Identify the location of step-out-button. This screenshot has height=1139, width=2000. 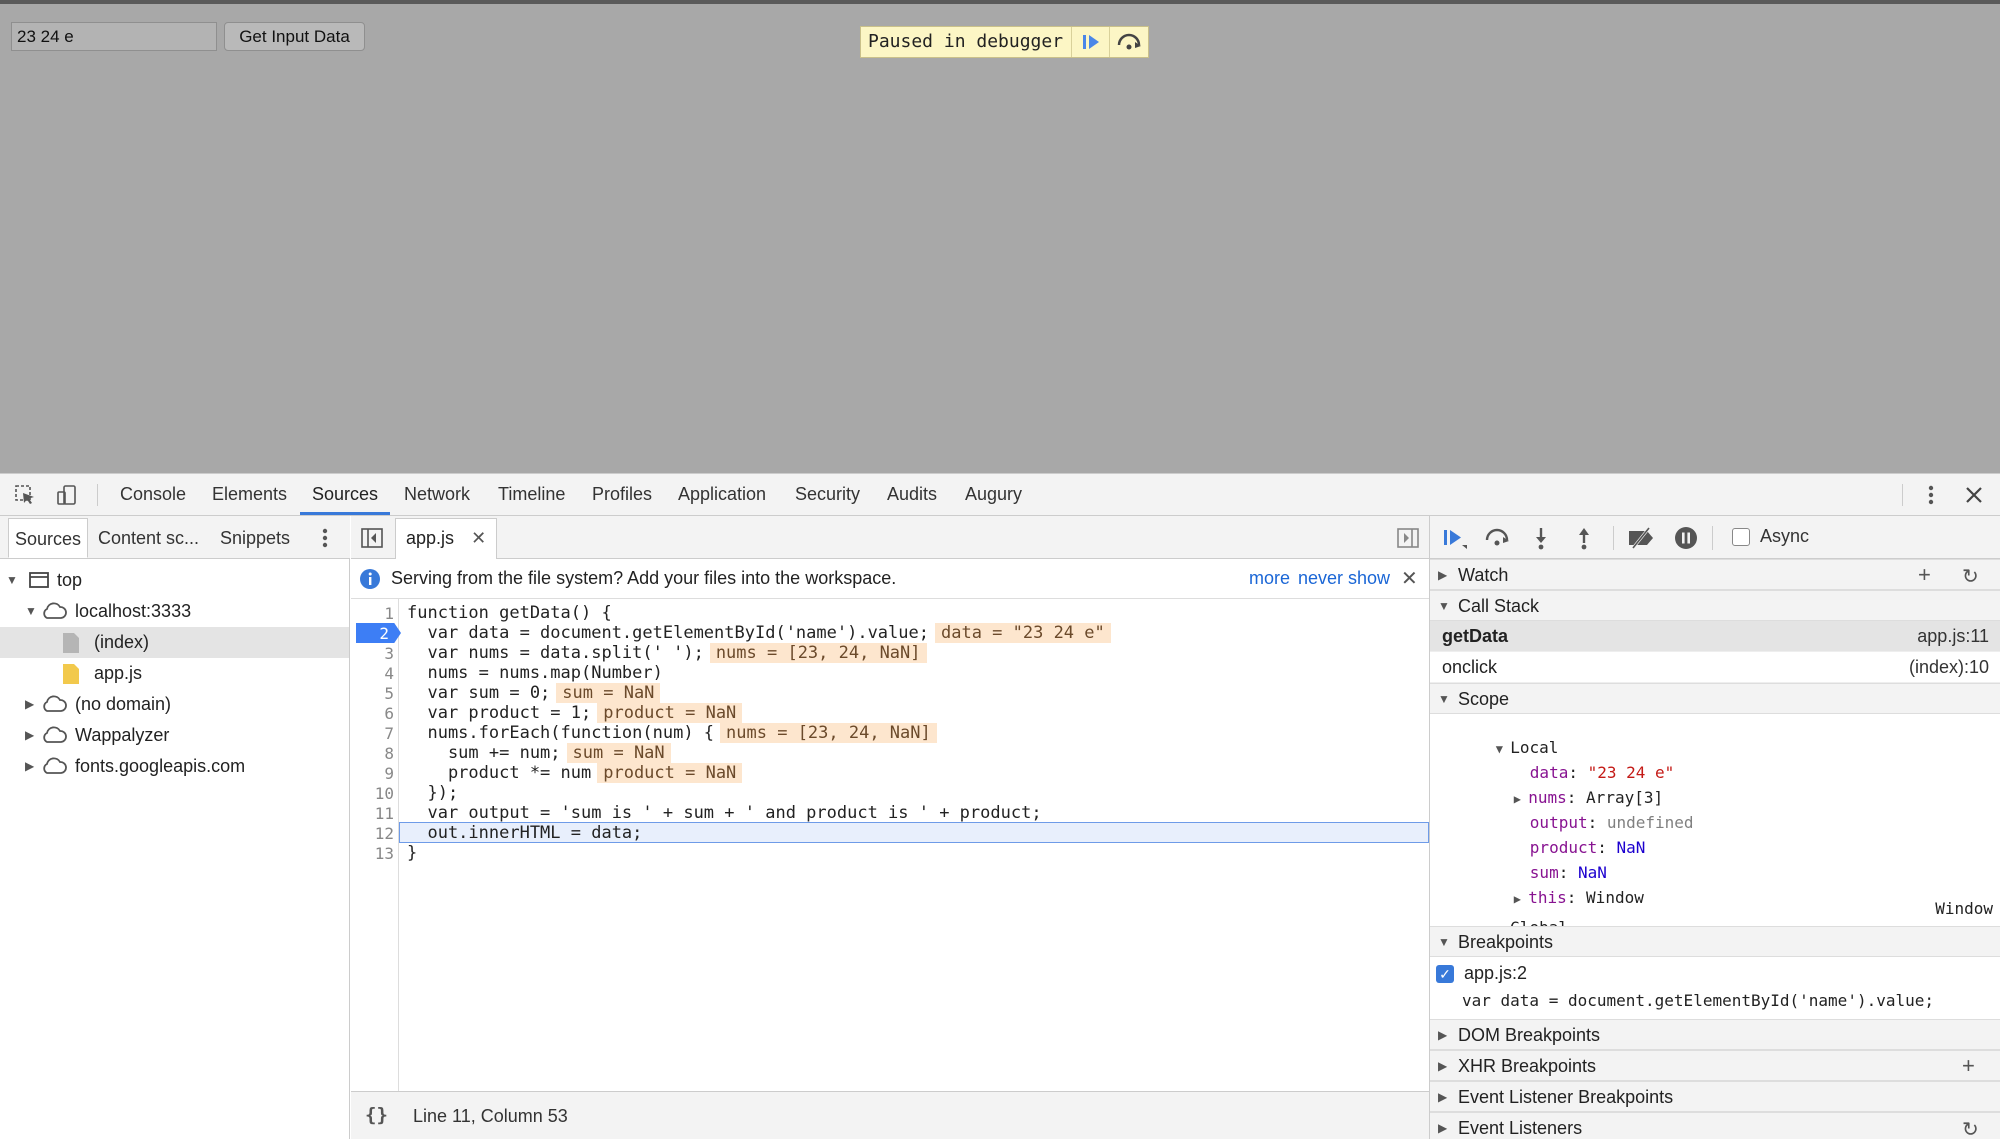
(1584, 538).